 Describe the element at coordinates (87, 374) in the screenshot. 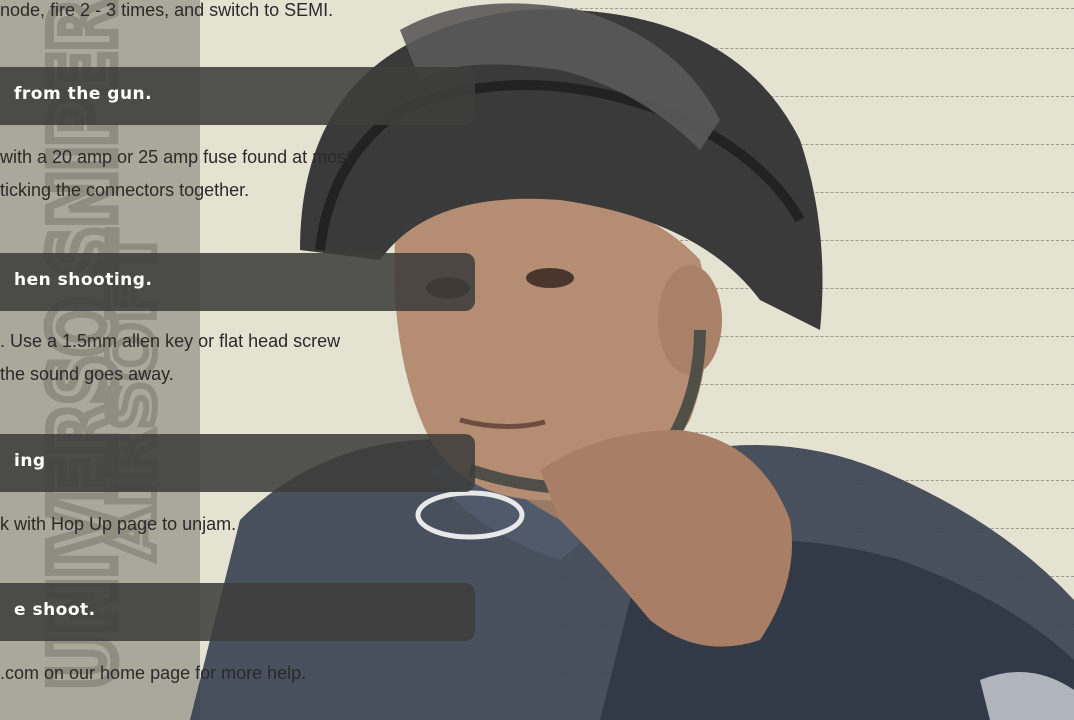

I see `section-2-line-2: the sound goes away.` at that location.